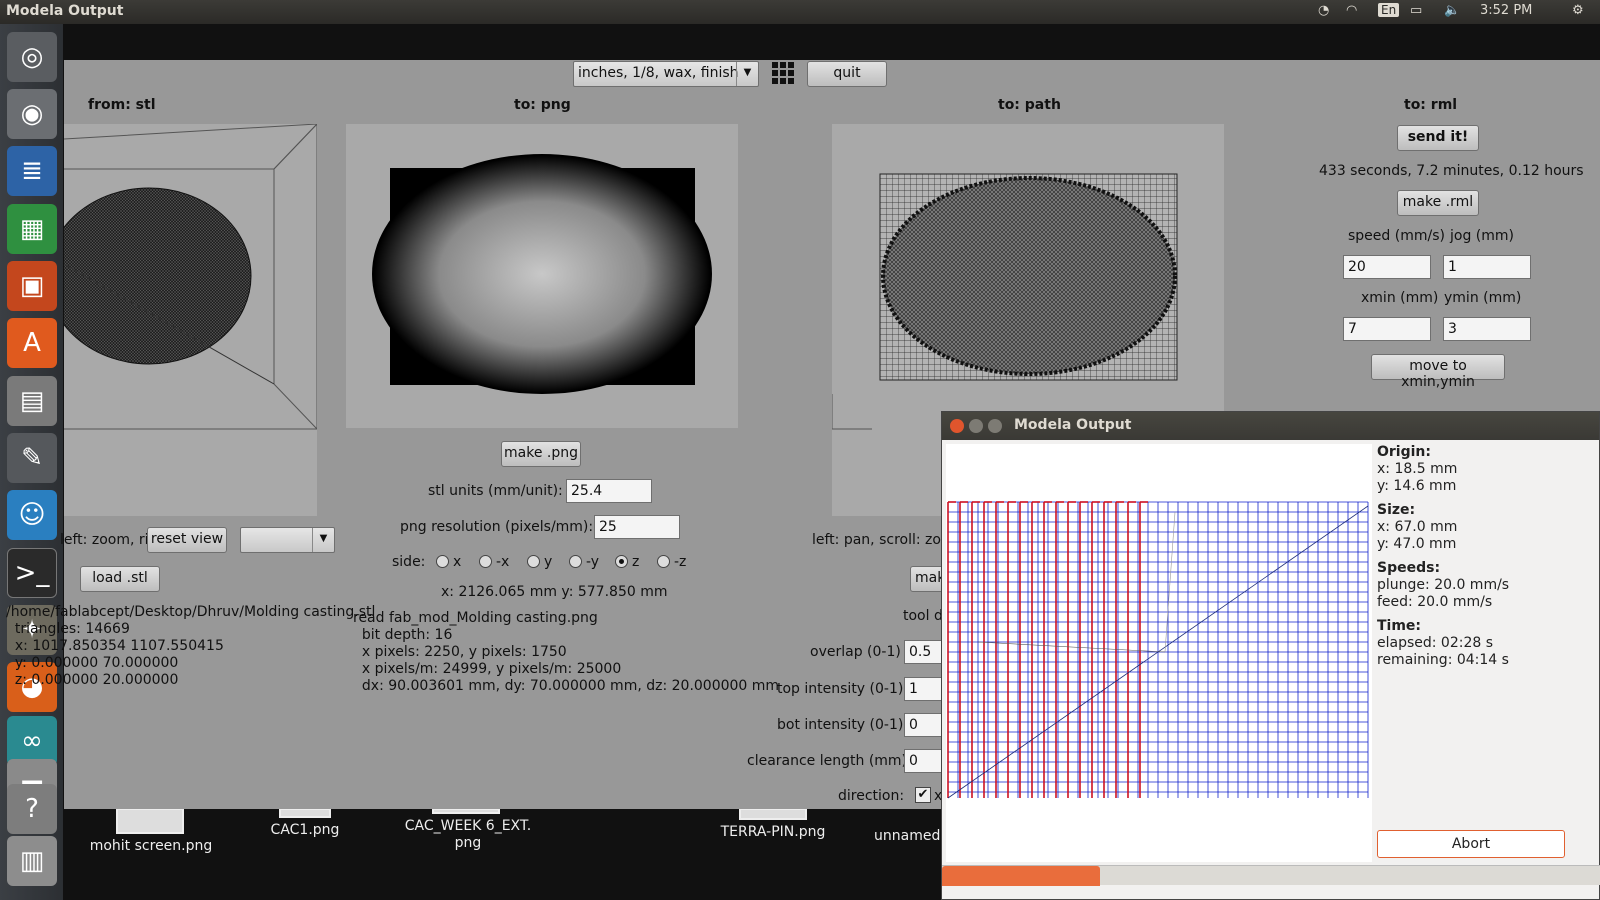 This screenshot has width=1600, height=900. I want to click on speed-label: speed (mm/s), so click(1396, 236).